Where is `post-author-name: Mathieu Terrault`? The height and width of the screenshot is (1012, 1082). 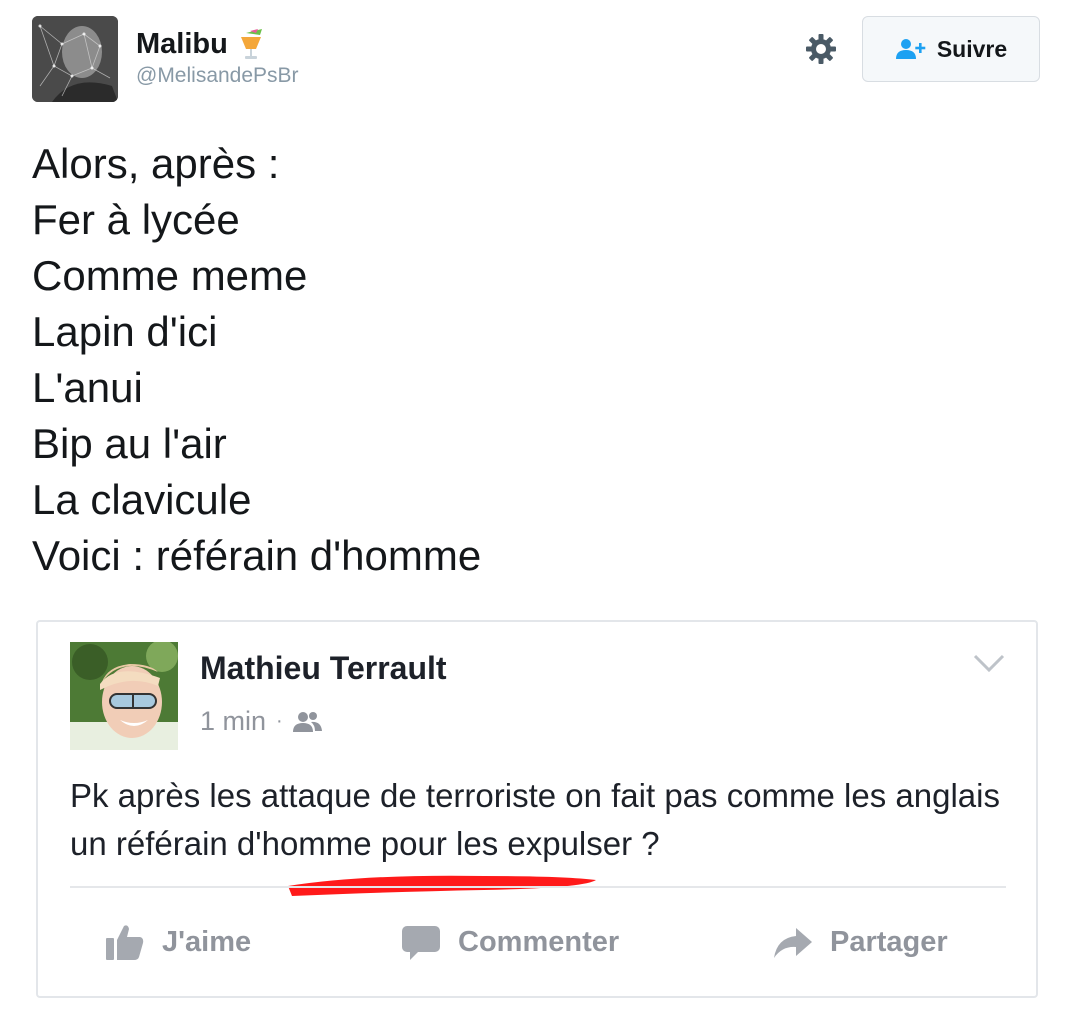
post-author-name: Mathieu Terrault is located at coordinates (323, 668).